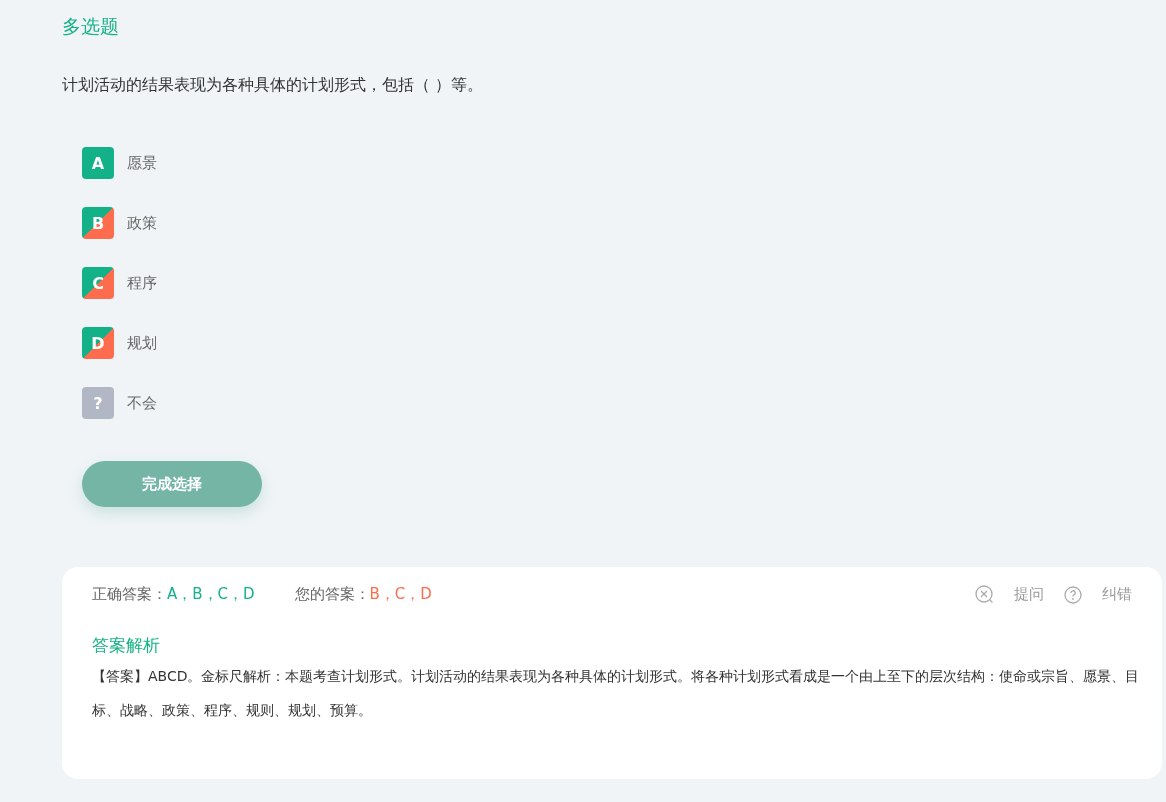 Image resolution: width=1166 pixels, height=802 pixels. What do you see at coordinates (98, 163) in the screenshot?
I see `option-letter: A` at bounding box center [98, 163].